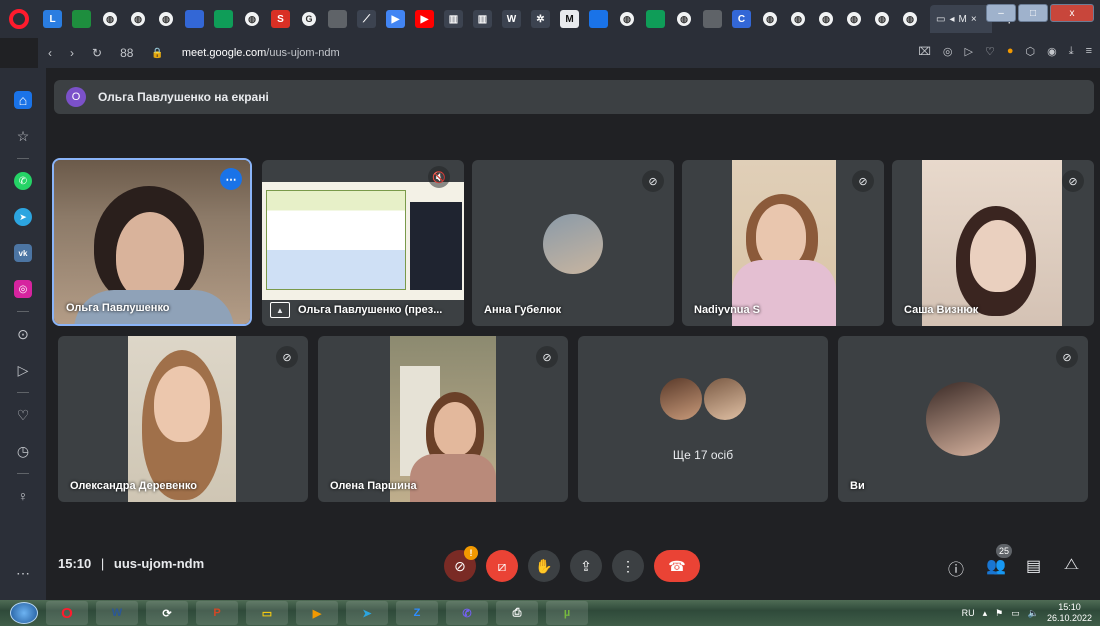  Describe the element at coordinates (366, 19) in the screenshot. I see `tab-favicon: ⟋` at that location.